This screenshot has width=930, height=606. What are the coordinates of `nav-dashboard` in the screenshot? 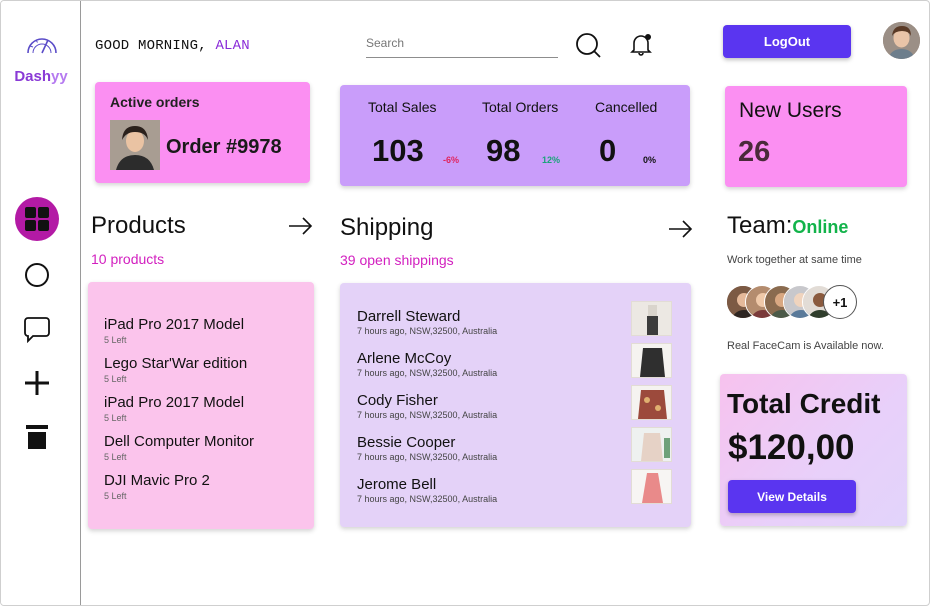 It's located at (37, 219).